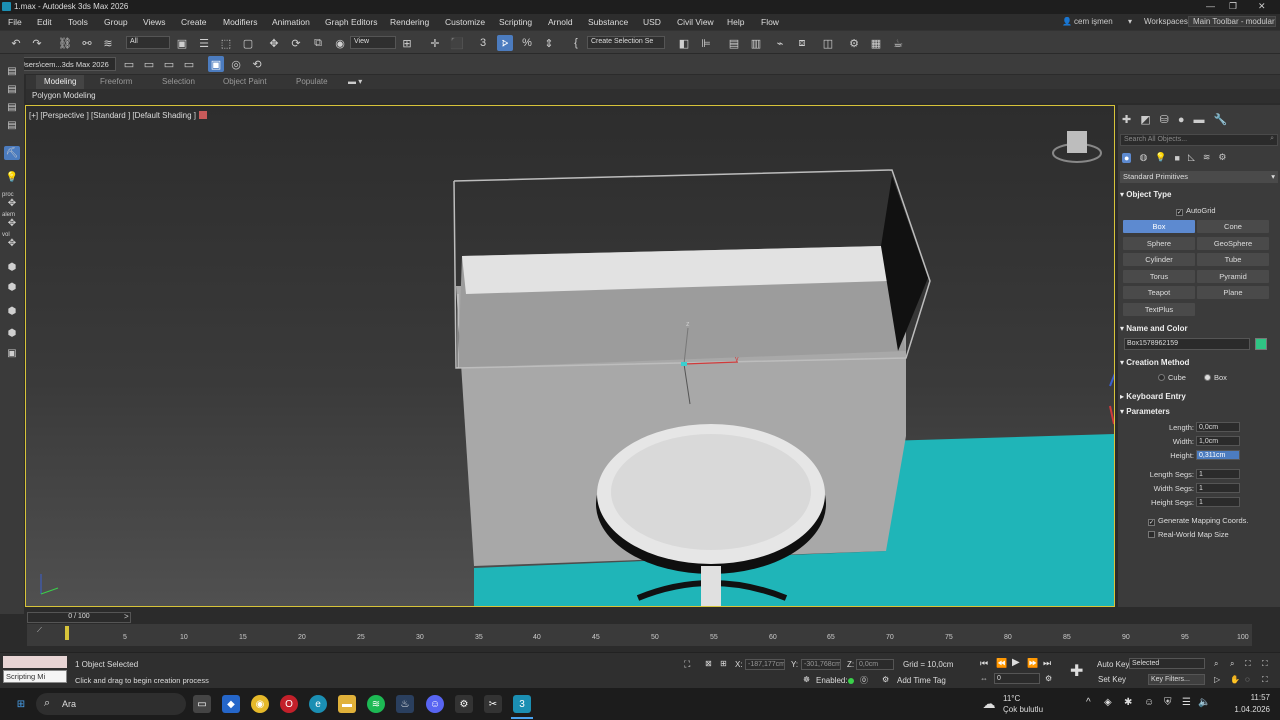 This screenshot has height=720, width=1280. I want to click on menu-graph-editors: Graph Editors, so click(351, 22).